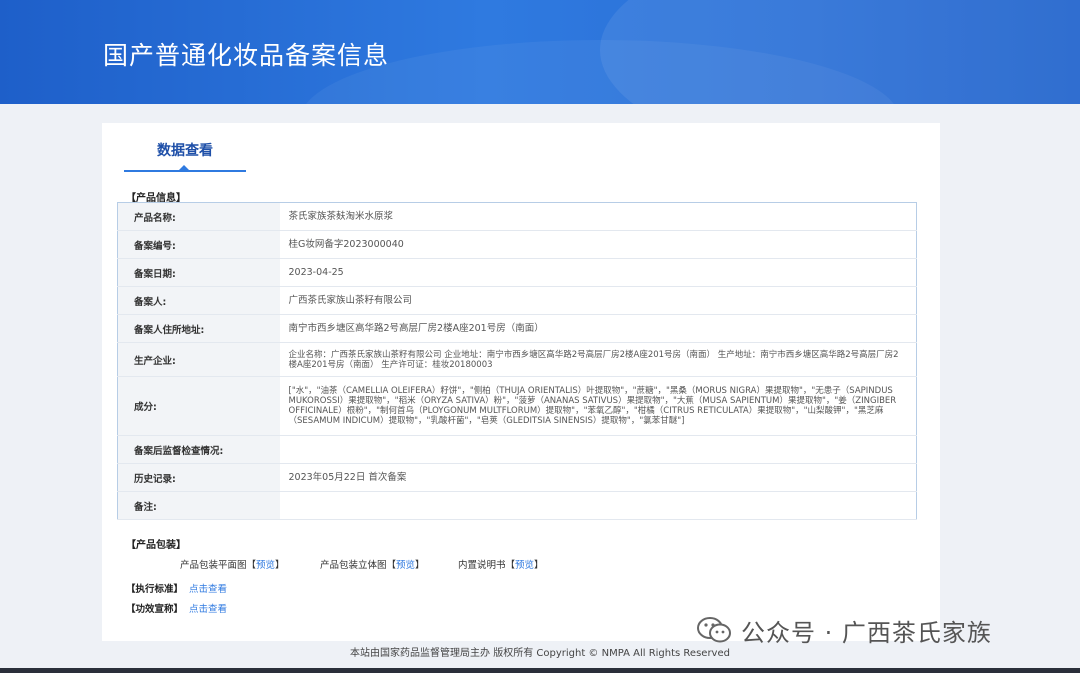 This screenshot has height=673, width=1080. Describe the element at coordinates (213, 565) in the screenshot. I see `packaging-item-label: 产品包装平面图` at that location.